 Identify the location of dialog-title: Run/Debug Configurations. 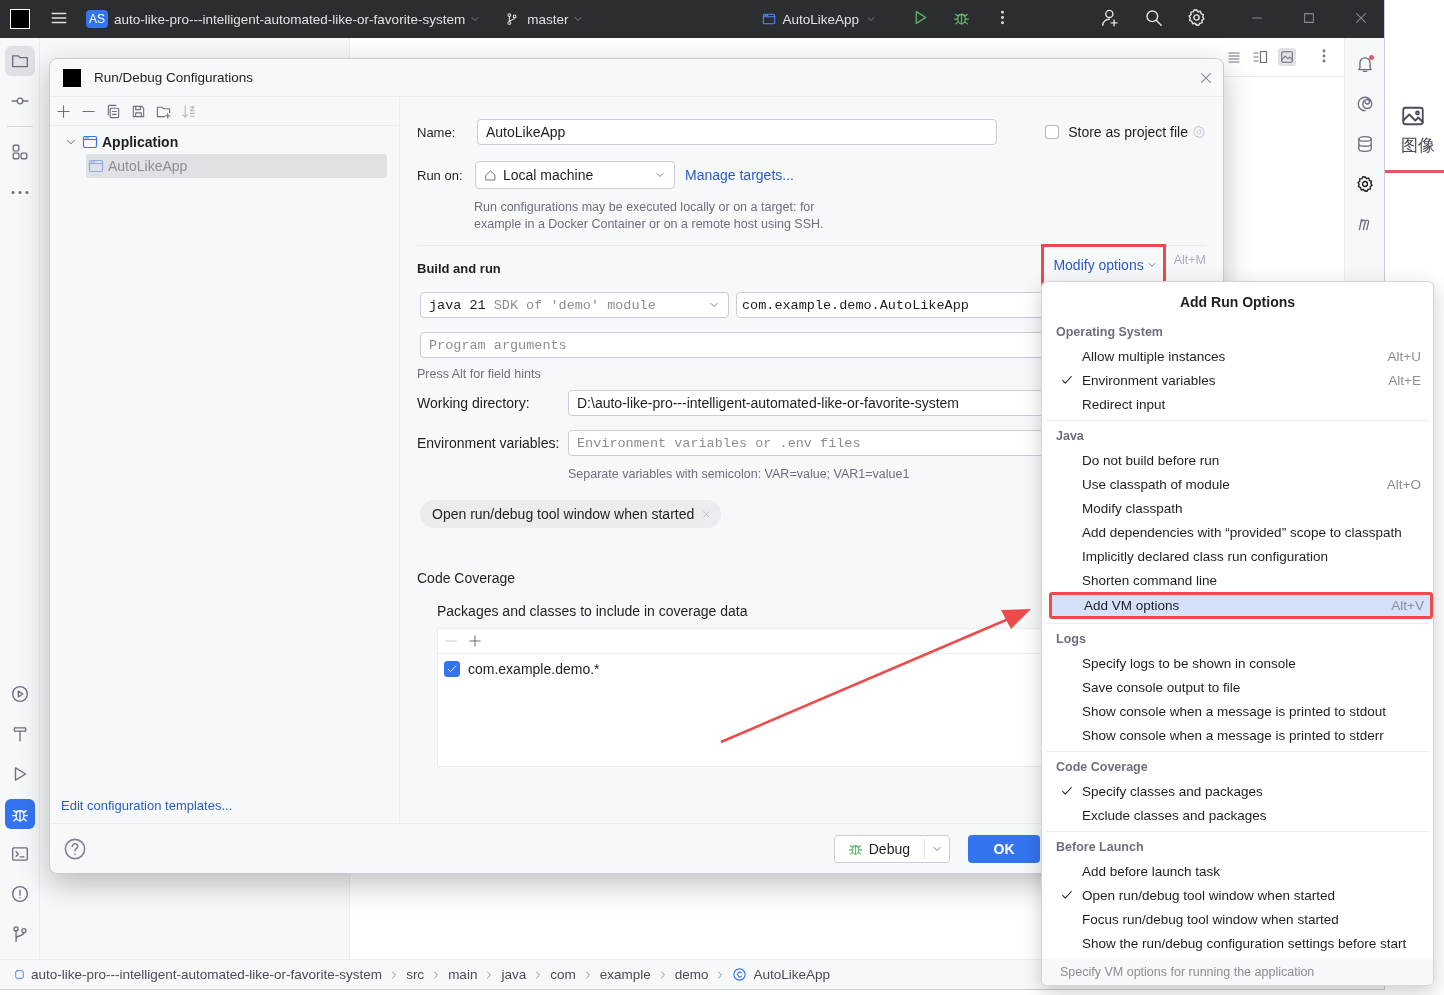
(174, 77).